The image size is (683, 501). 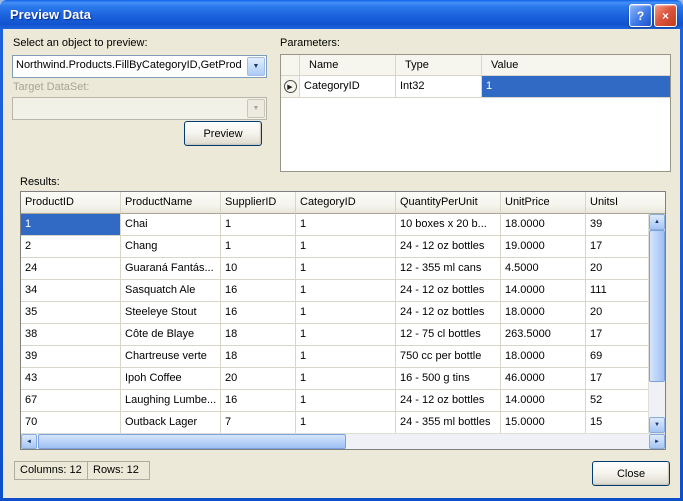 What do you see at coordinates (543, 422) in the screenshot?
I see `table-cell: 15.0000` at bounding box center [543, 422].